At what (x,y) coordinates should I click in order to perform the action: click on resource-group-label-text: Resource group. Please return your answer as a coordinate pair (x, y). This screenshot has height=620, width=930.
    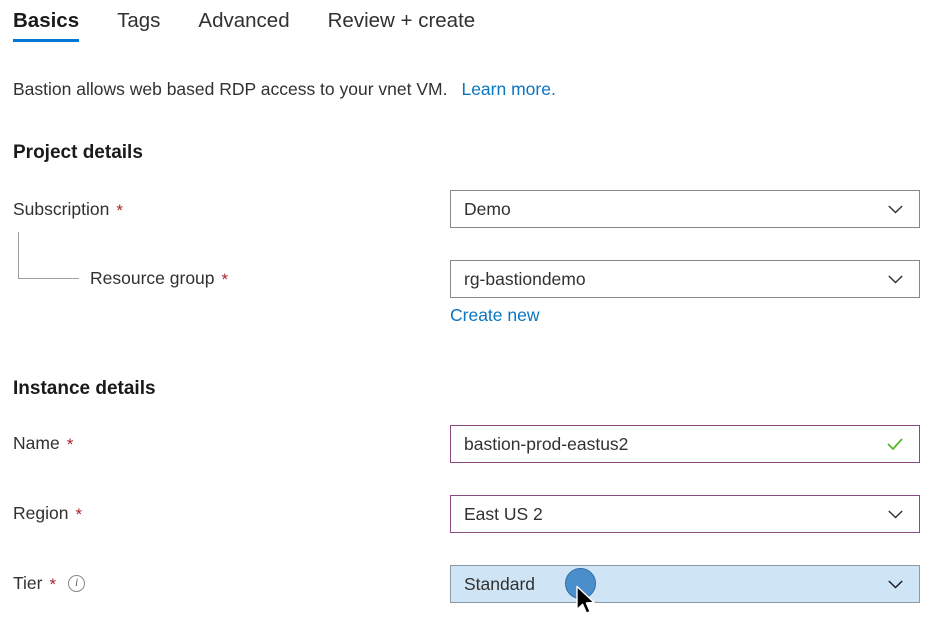
    Looking at the image, I should click on (152, 278).